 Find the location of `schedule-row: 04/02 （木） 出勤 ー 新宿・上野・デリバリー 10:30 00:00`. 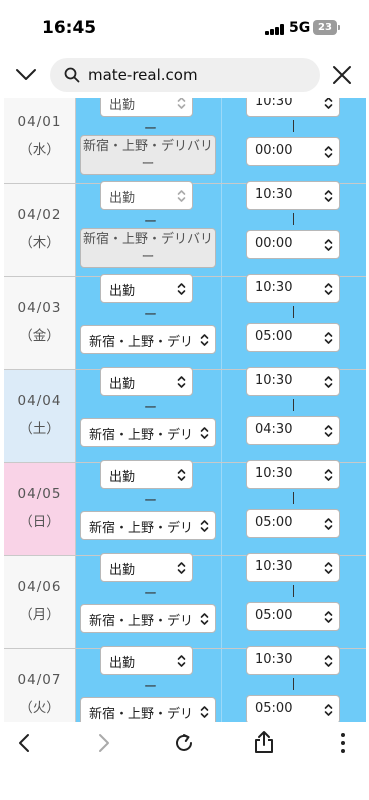

schedule-row: 04/02 （木） 出勤 ー 新宿・上野・デリバリー 10:30 00:00 is located at coordinates (185, 229).